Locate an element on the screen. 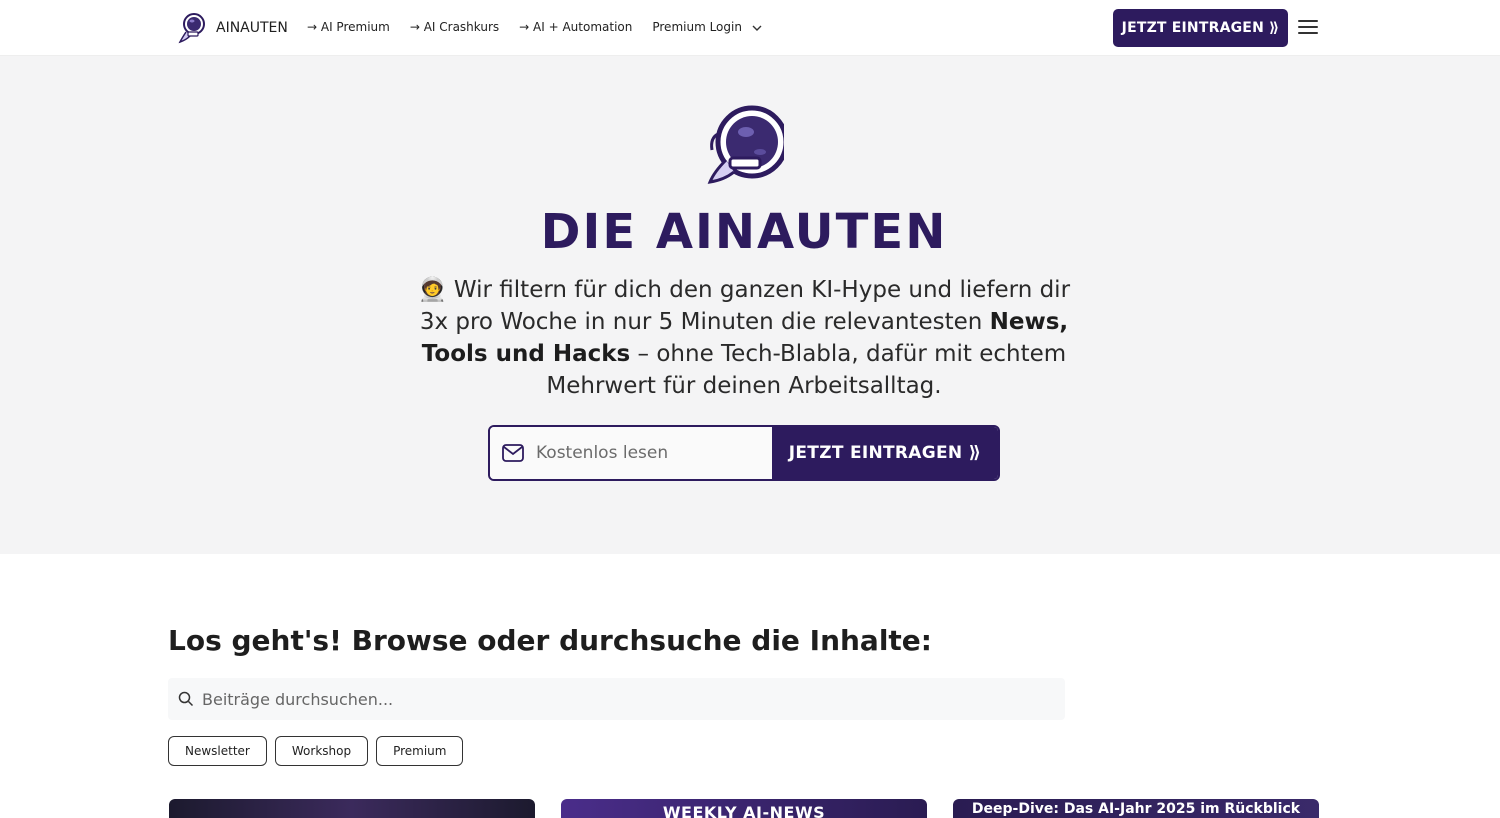  post-card-3: Deep-Dive: Das AI-Jahr 2025 im Rückblick is located at coordinates (1136, 808).